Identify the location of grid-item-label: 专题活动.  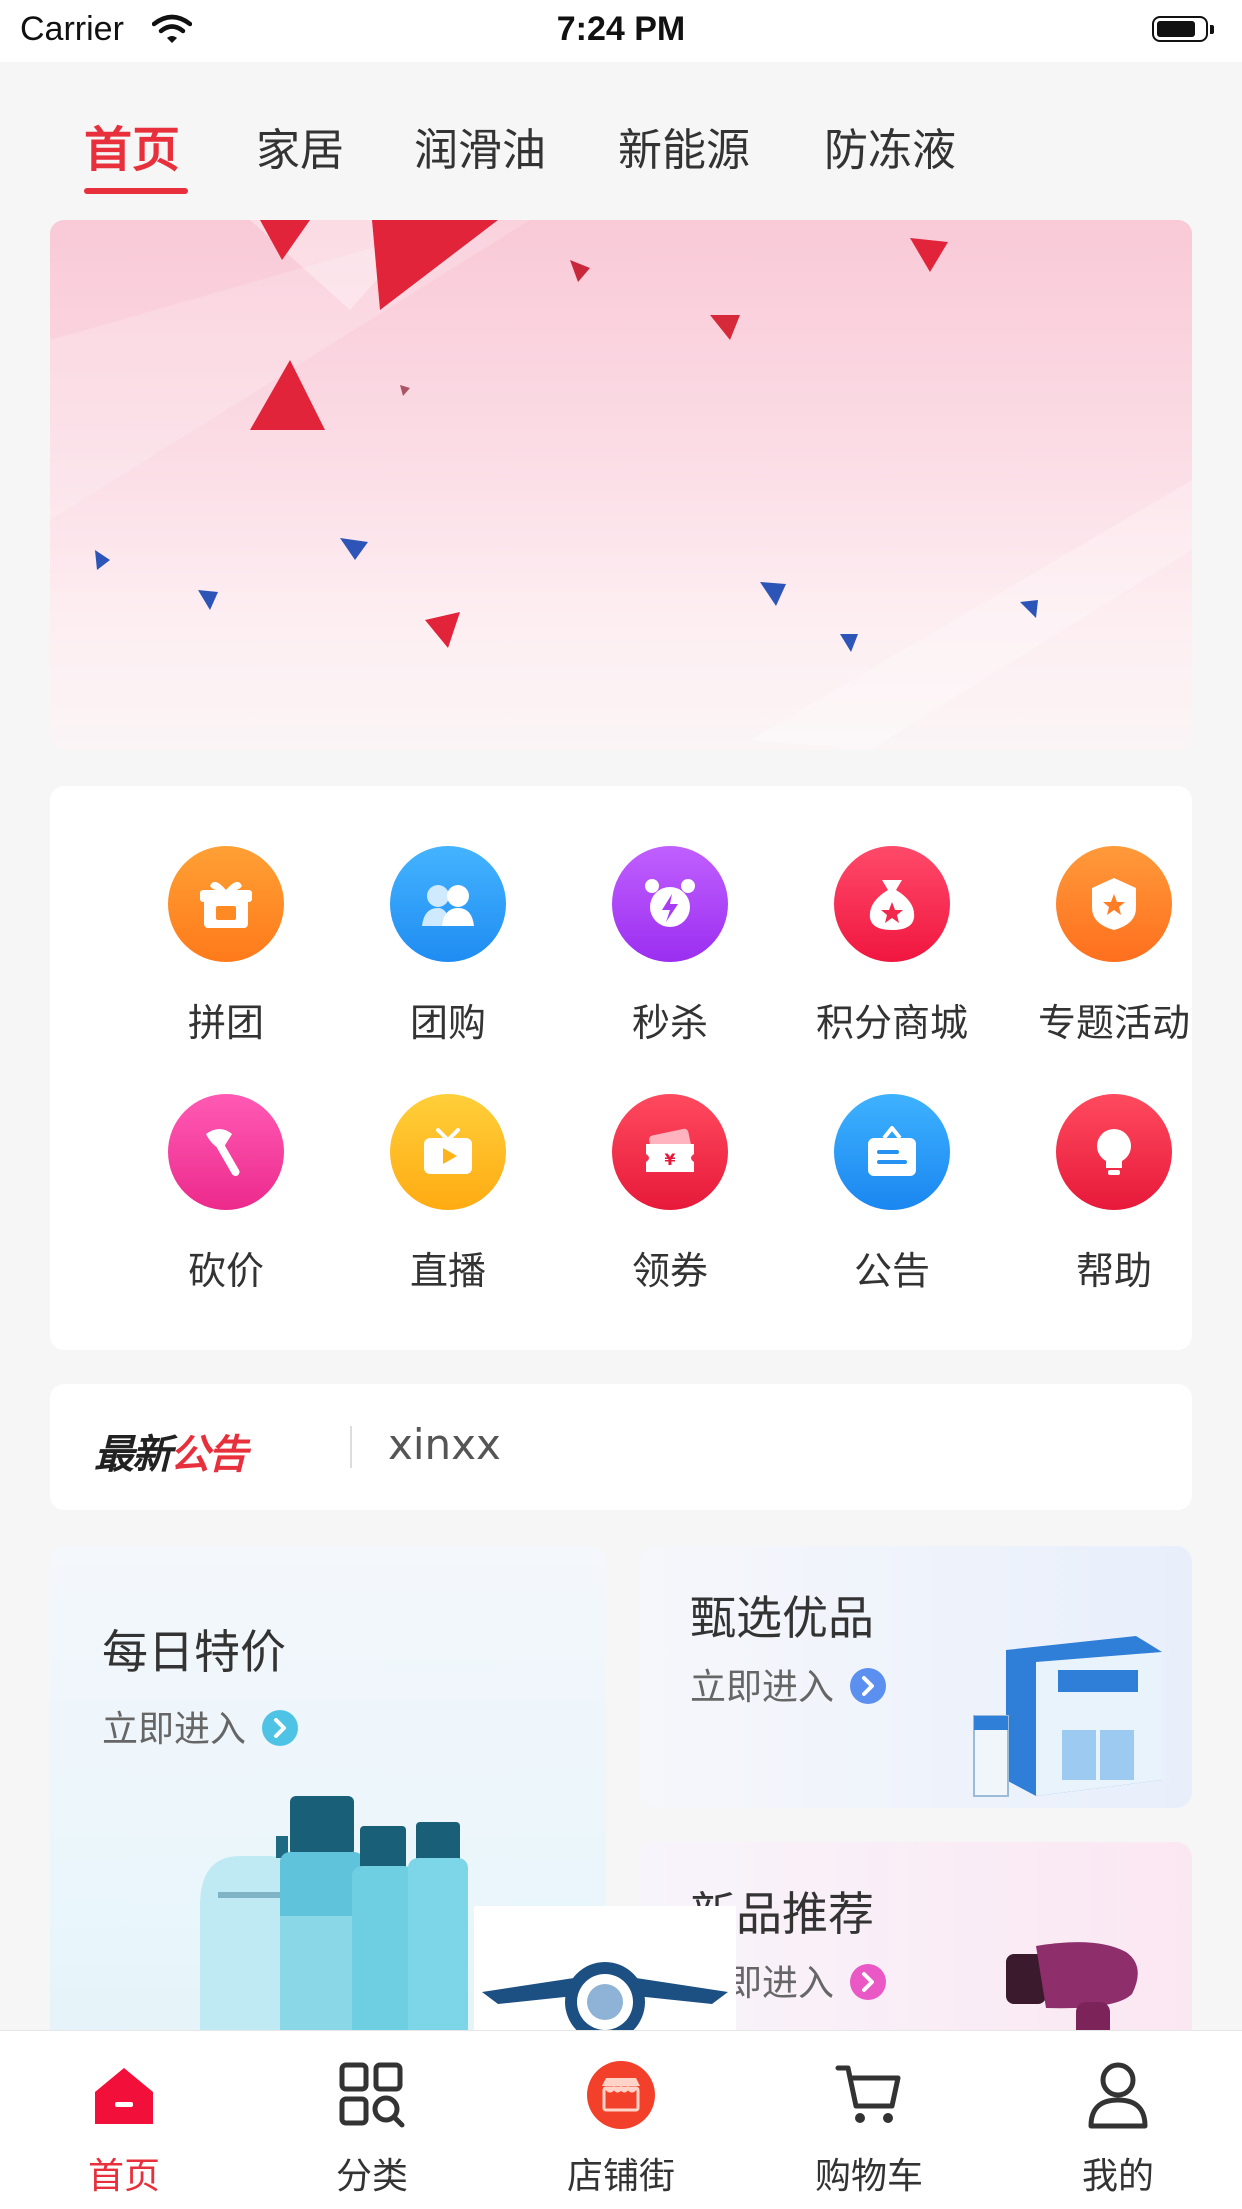
(1113, 1023).